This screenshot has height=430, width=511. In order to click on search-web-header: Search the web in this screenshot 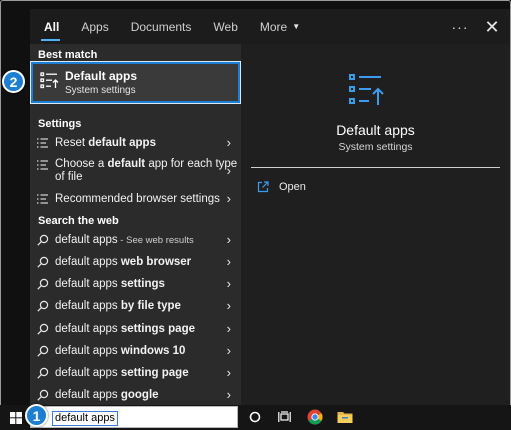, I will do `click(78, 221)`.